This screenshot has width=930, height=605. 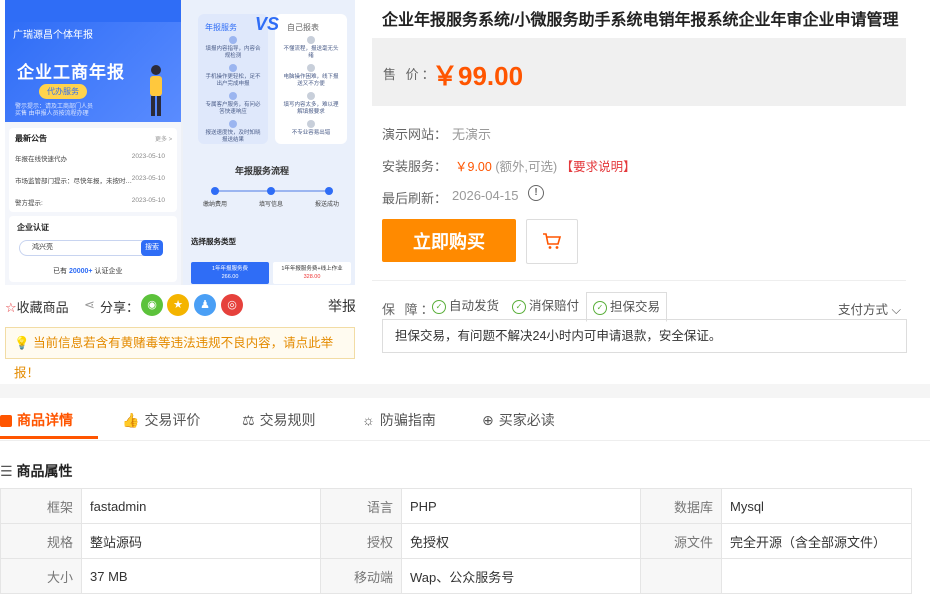 What do you see at coordinates (548, 306) in the screenshot?
I see `guarantee-tab-compensation: ✓ 消保赔付` at bounding box center [548, 306].